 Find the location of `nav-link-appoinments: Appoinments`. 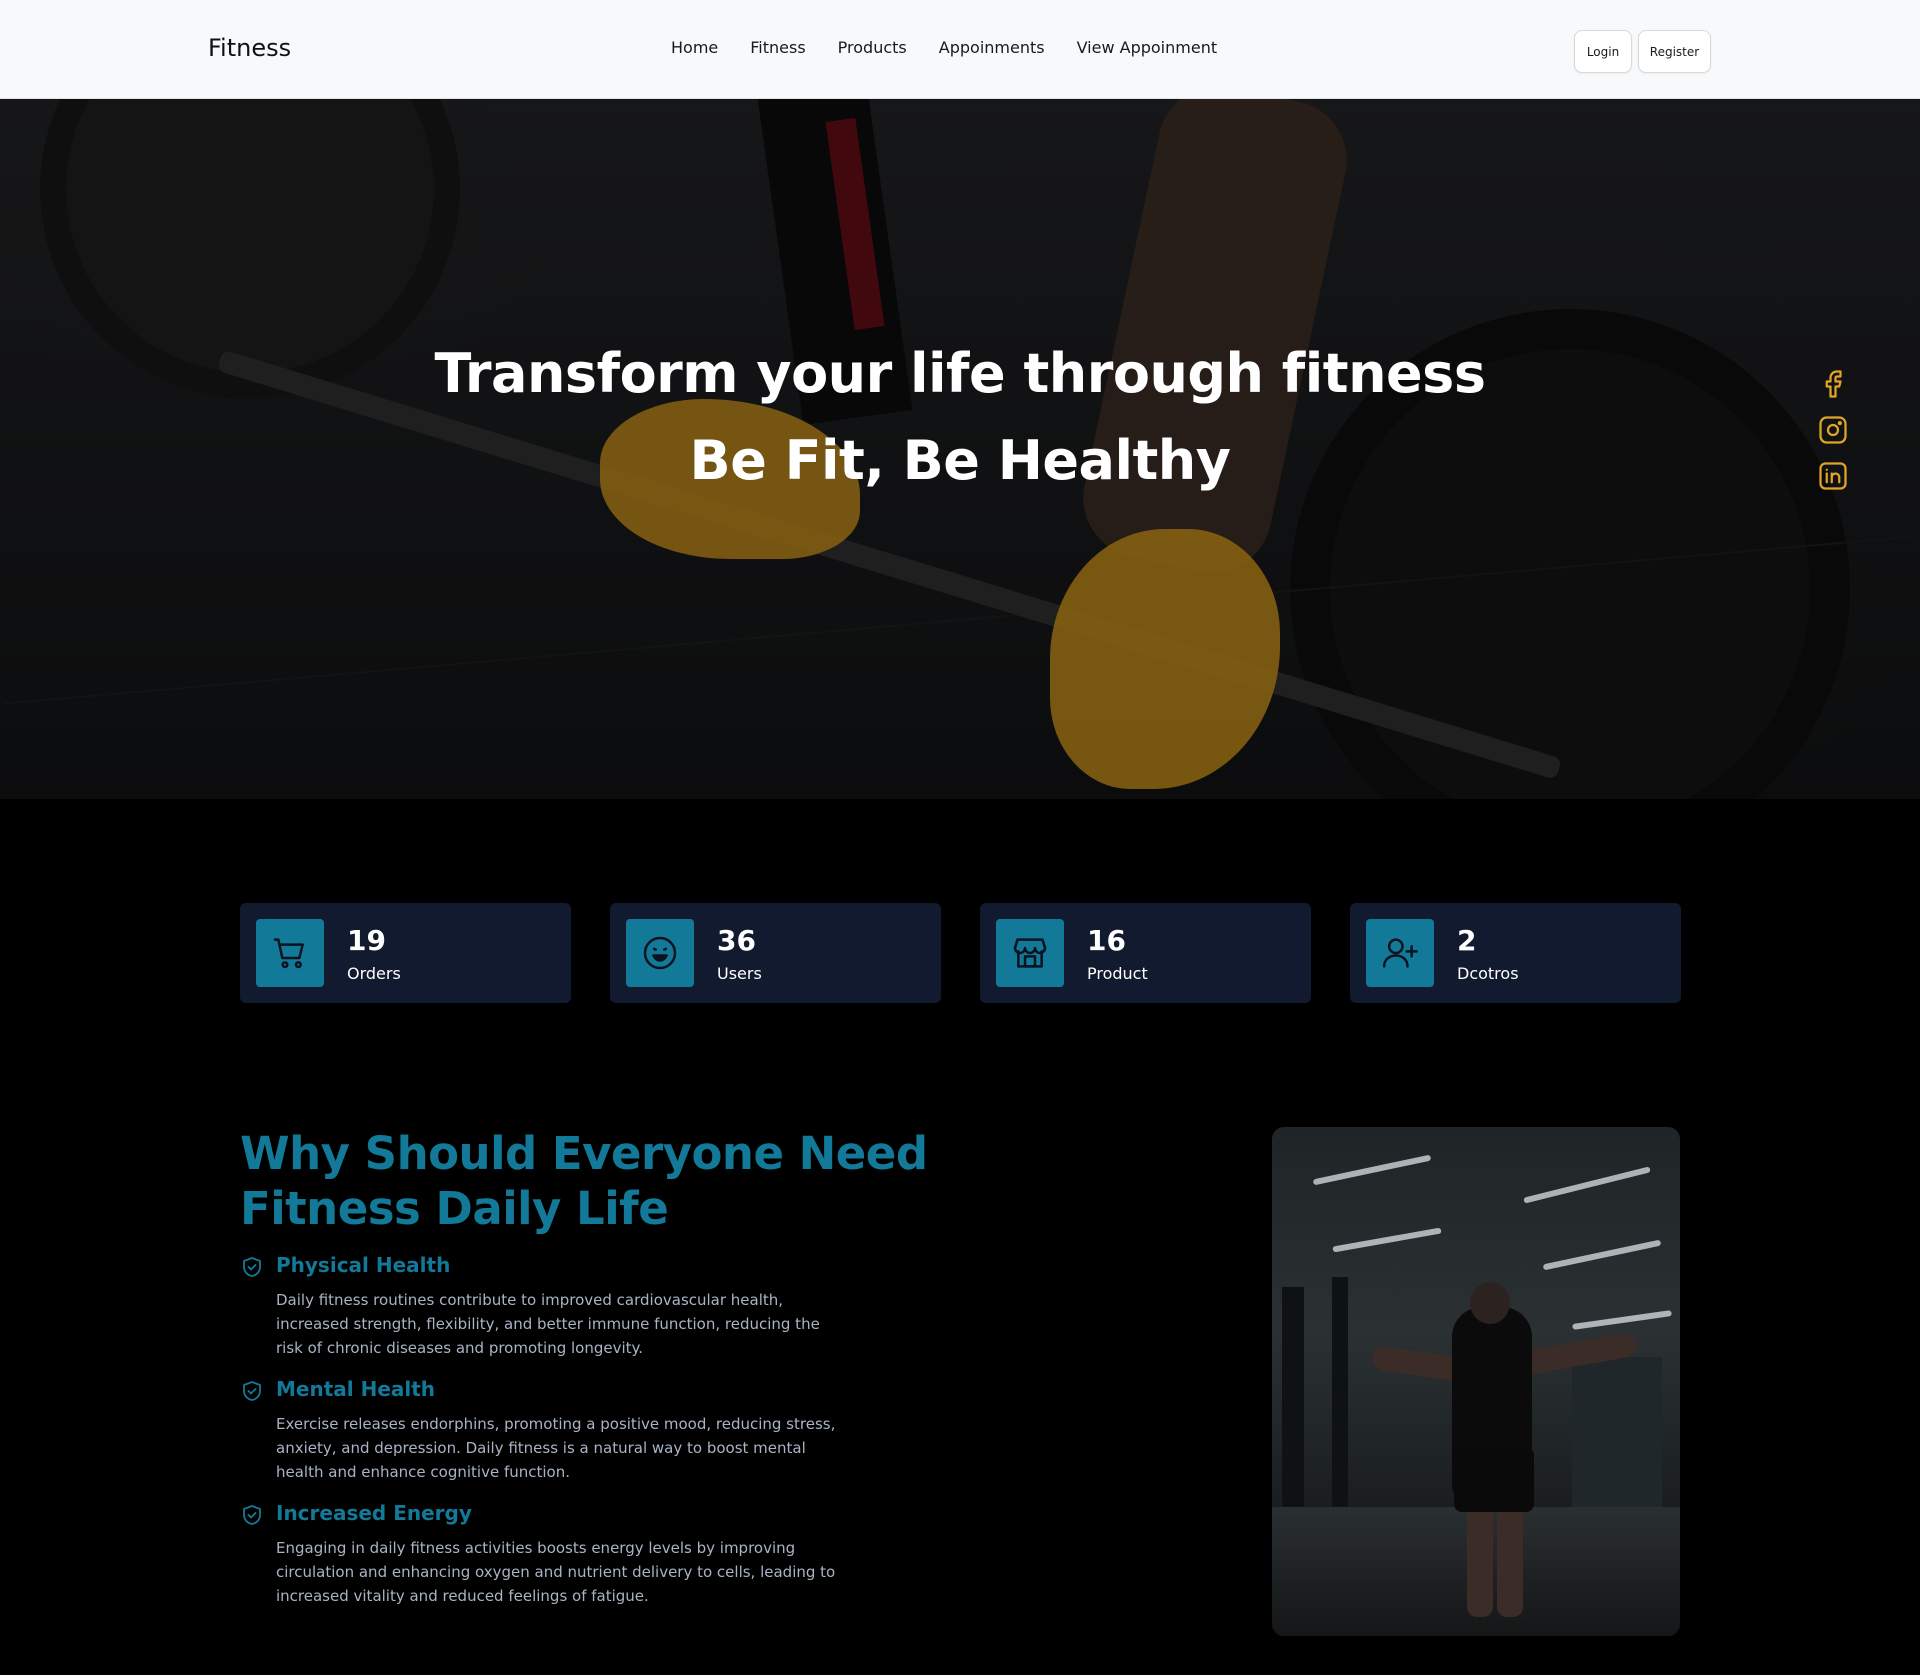

nav-link-appoinments: Appoinments is located at coordinates (992, 47).